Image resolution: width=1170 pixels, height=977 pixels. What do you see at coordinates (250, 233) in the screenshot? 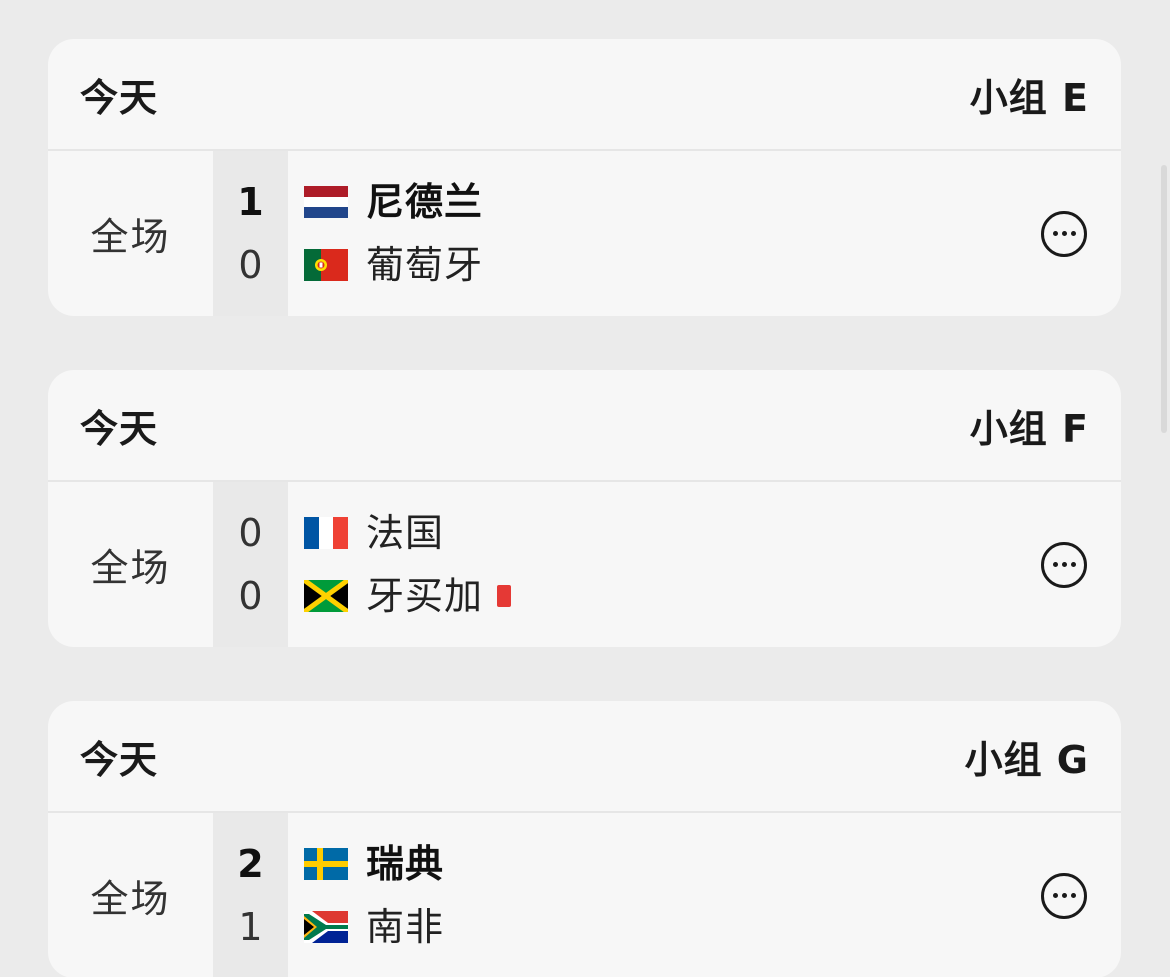
I see `score-column: 1 0` at bounding box center [250, 233].